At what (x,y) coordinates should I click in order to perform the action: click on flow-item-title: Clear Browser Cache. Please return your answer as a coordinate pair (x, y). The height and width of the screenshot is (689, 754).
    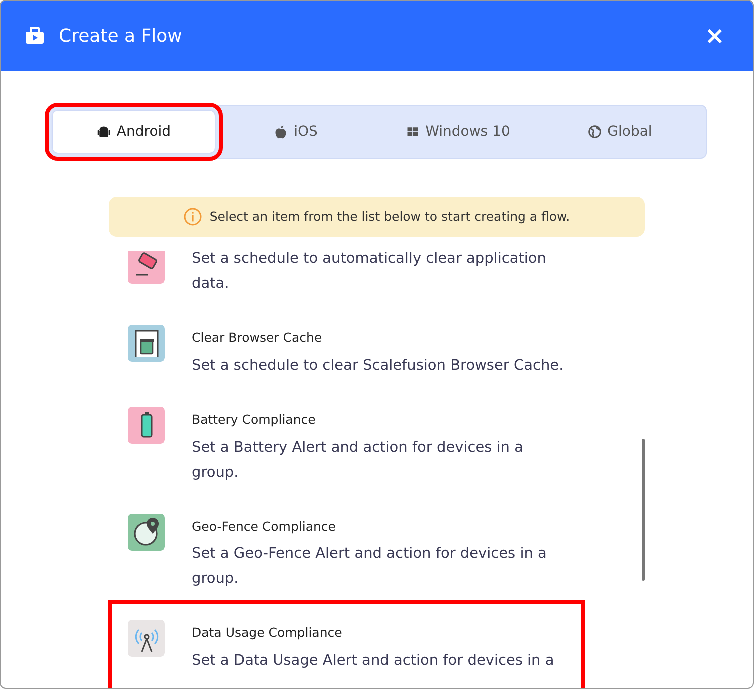
    Looking at the image, I should click on (378, 338).